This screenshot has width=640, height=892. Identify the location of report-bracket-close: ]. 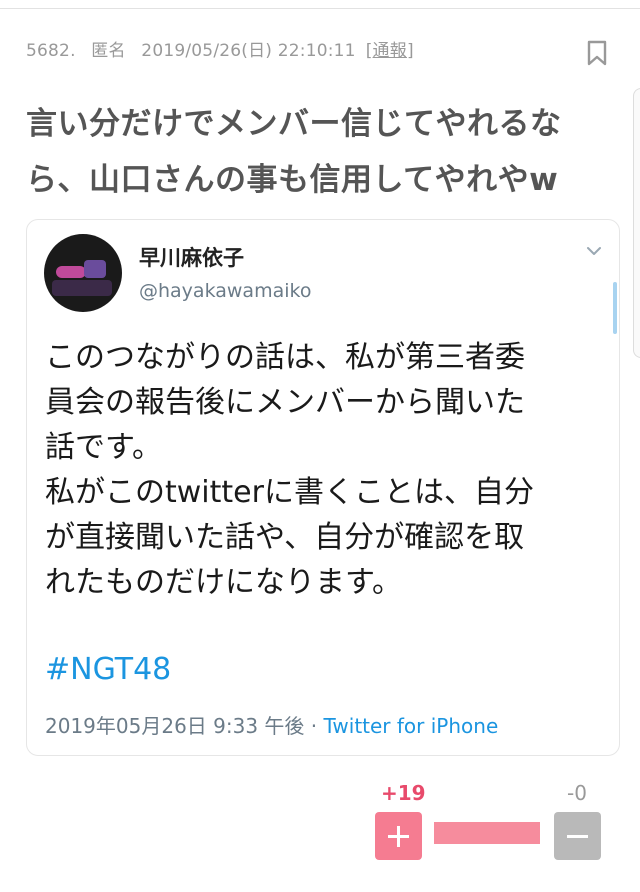
(410, 51).